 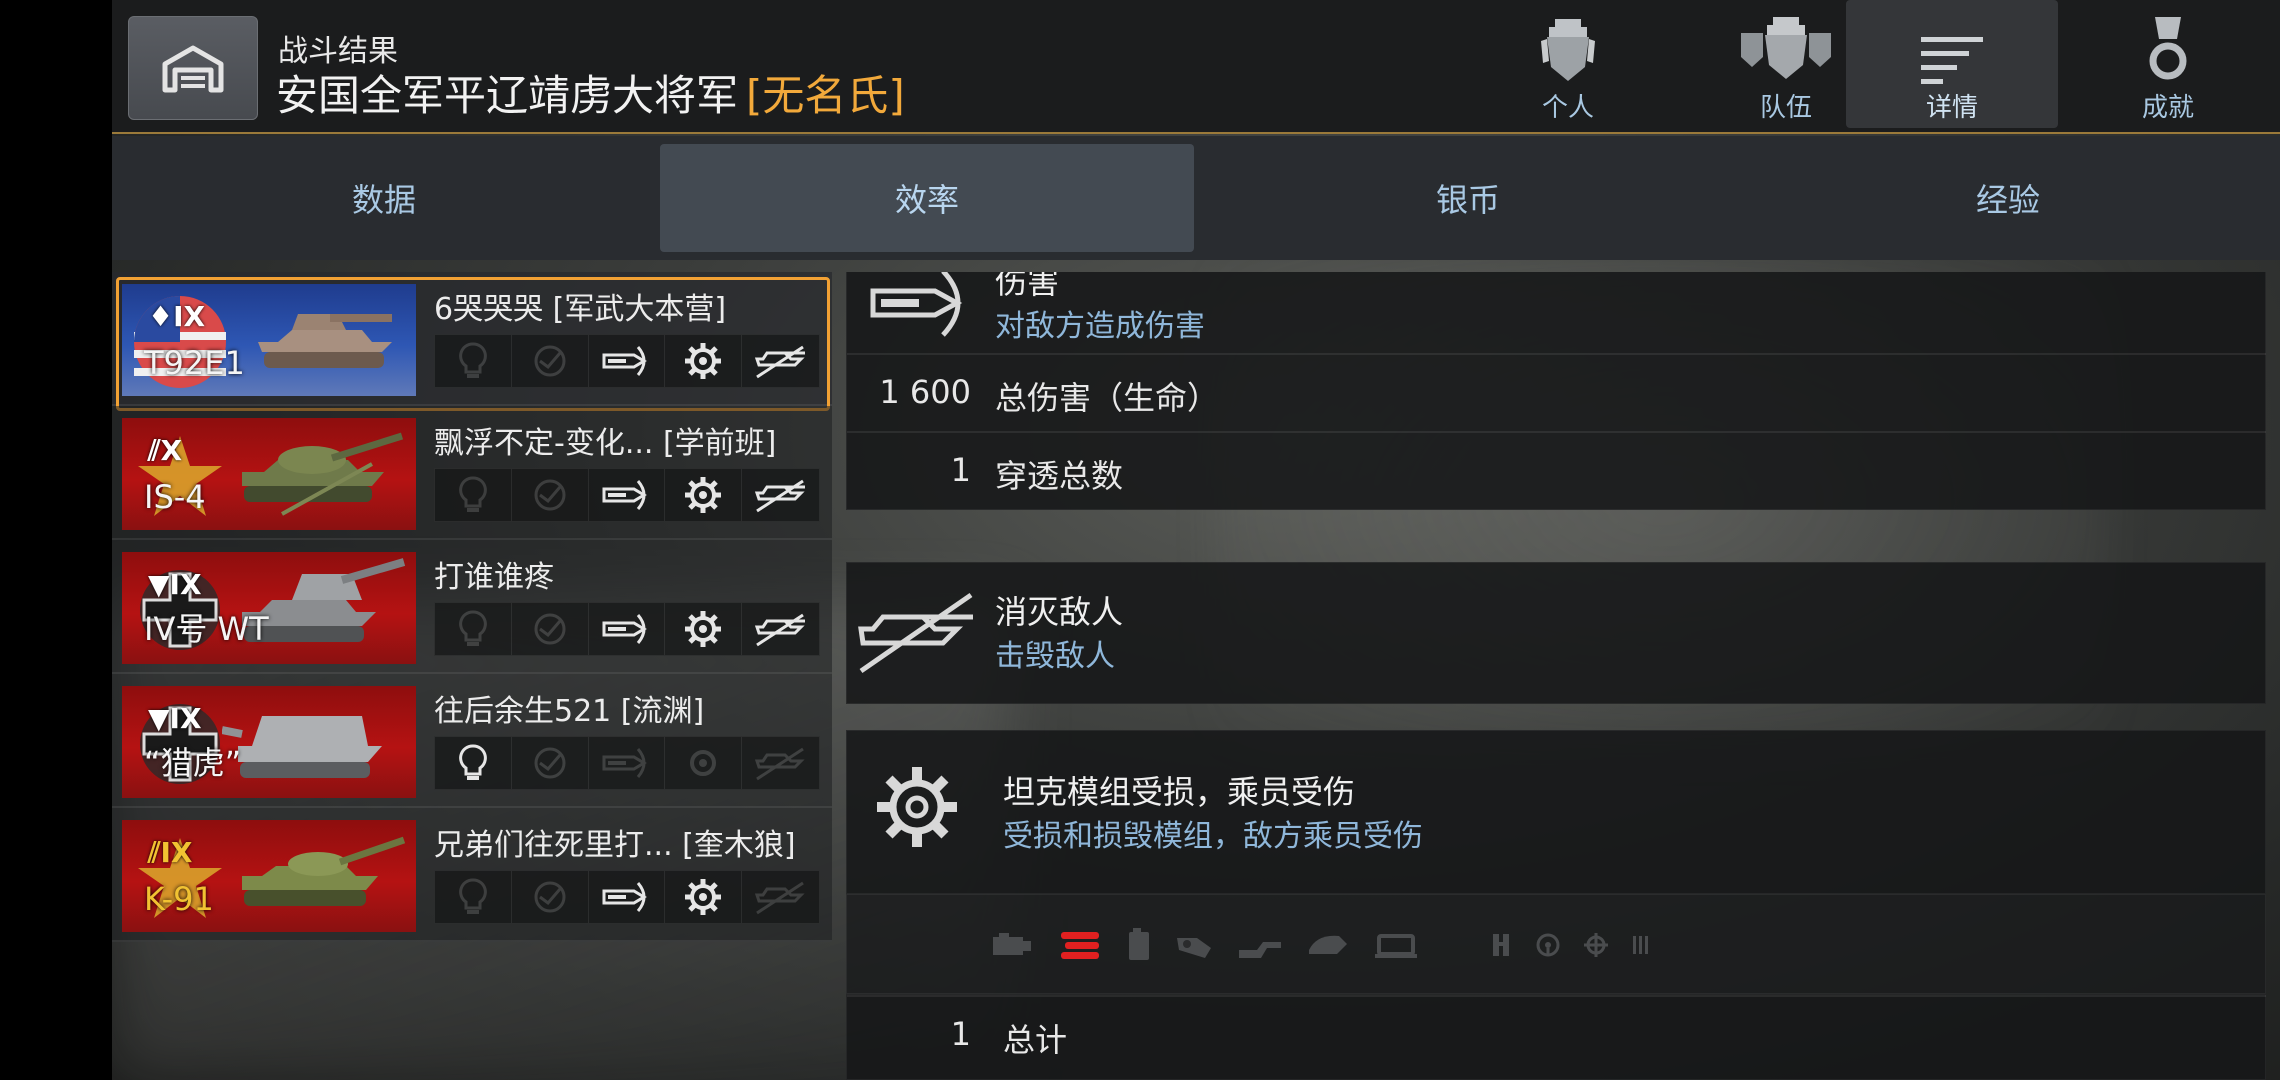 I want to click on tank-tier: ⫽IX, so click(x=170, y=852).